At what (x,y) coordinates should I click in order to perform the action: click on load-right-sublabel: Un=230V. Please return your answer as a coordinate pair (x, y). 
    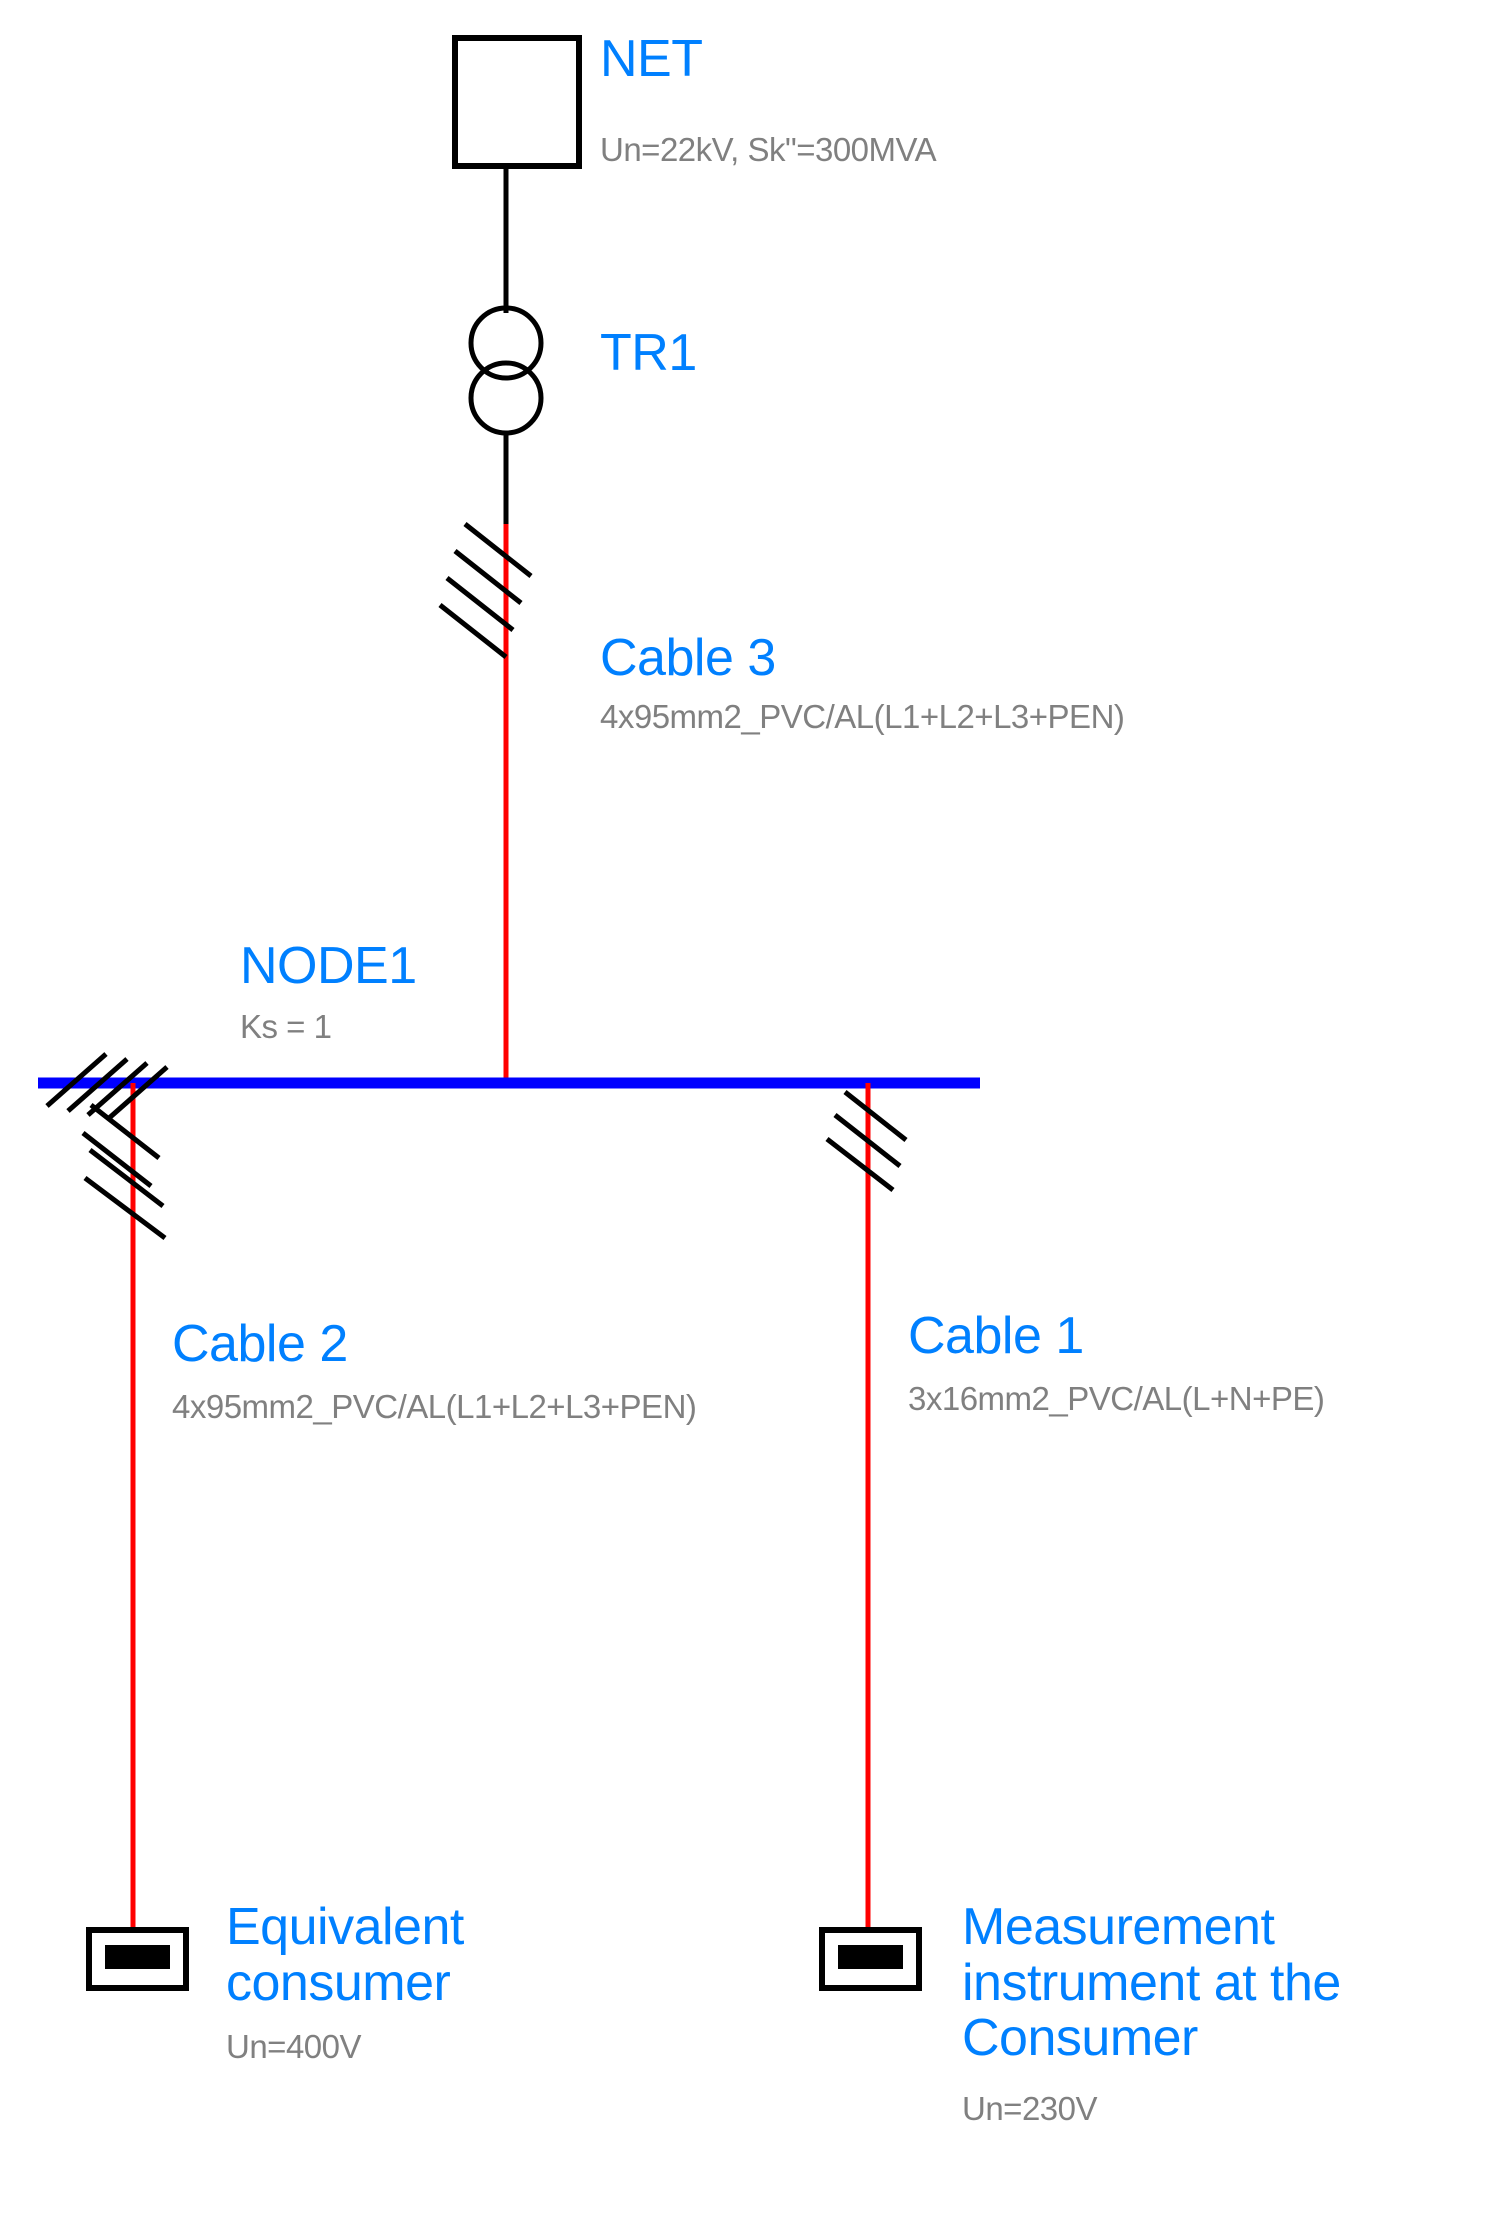
    Looking at the image, I should click on (1030, 2108).